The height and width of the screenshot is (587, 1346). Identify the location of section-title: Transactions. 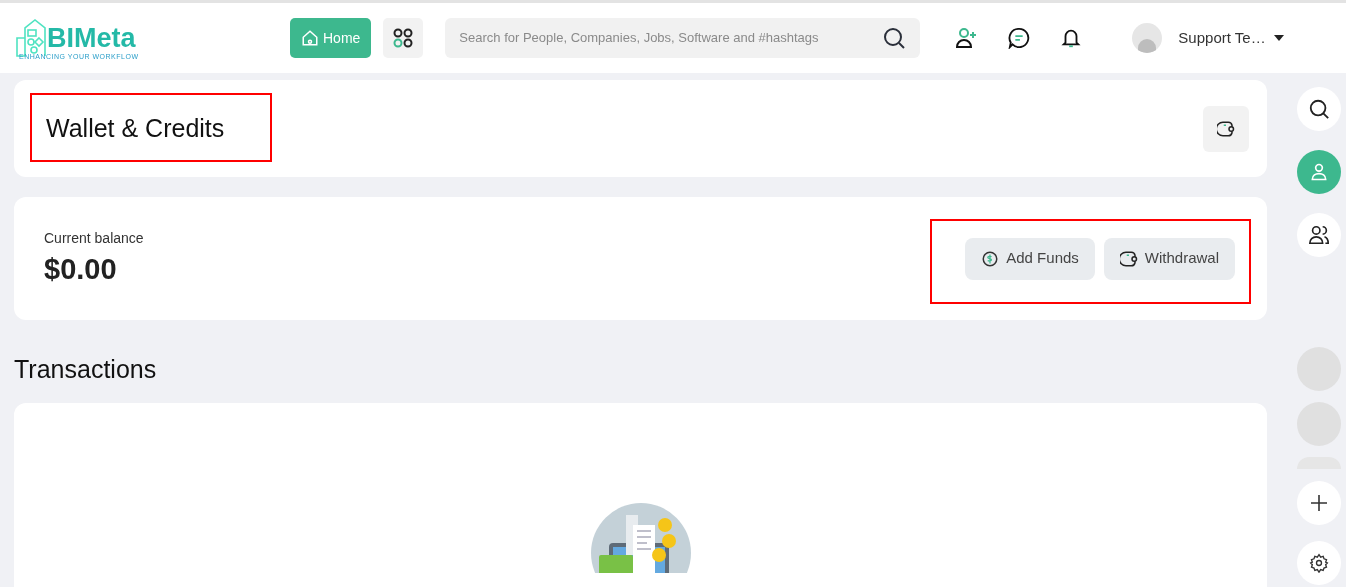
(86, 369).